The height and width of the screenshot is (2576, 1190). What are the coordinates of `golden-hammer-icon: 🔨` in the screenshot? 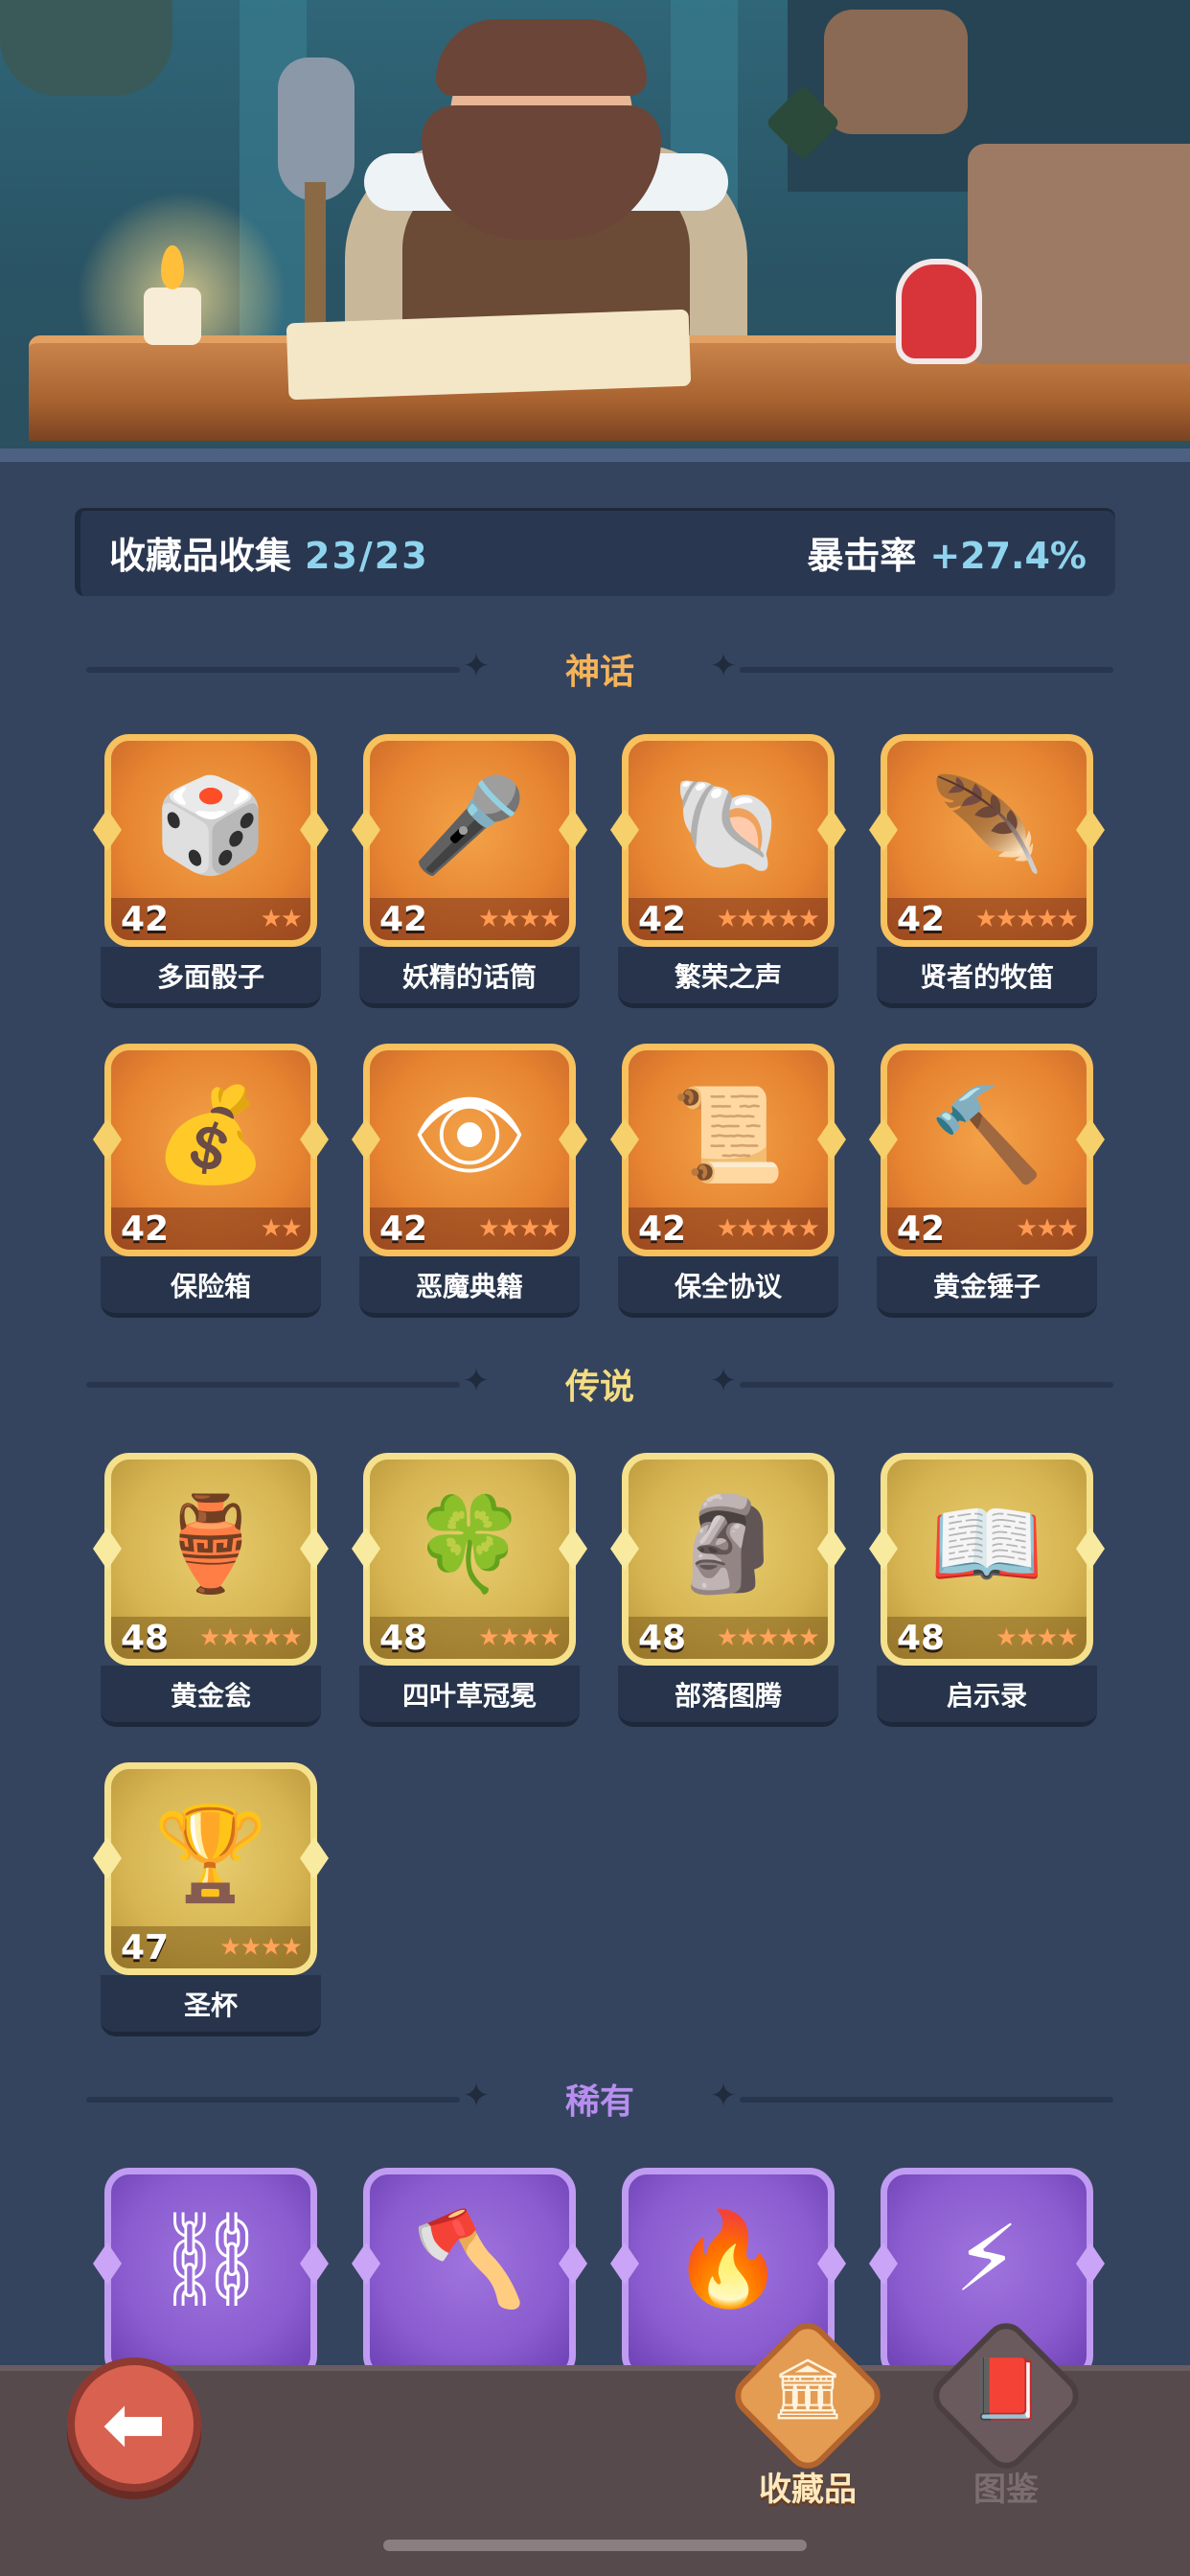 It's located at (986, 1134).